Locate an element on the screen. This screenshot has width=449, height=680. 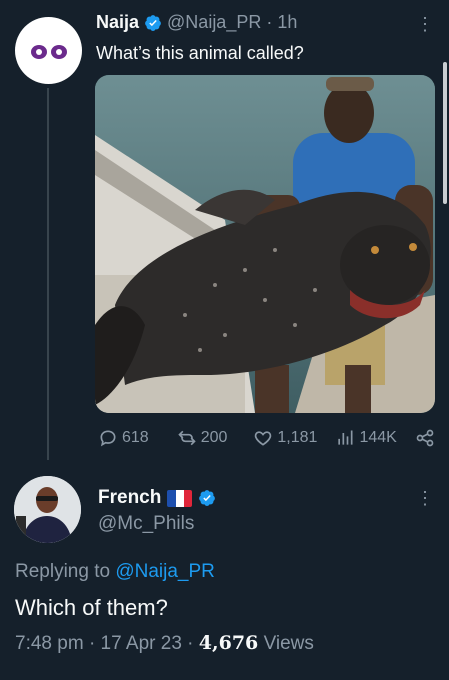
retweet-icon is located at coordinates (187, 438).